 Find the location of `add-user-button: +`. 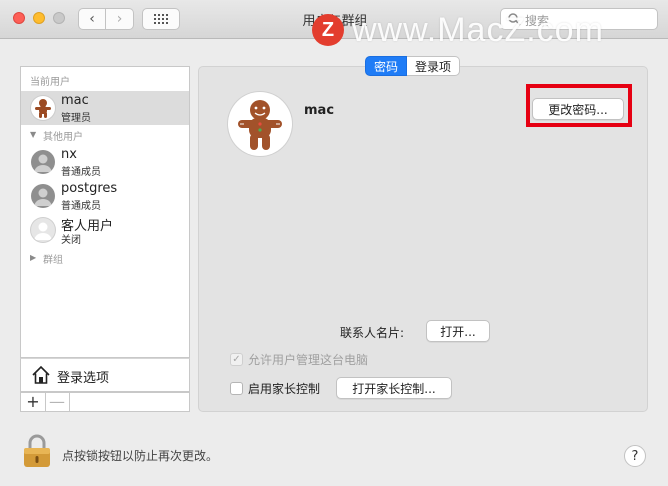

add-user-button: + is located at coordinates (33, 402).